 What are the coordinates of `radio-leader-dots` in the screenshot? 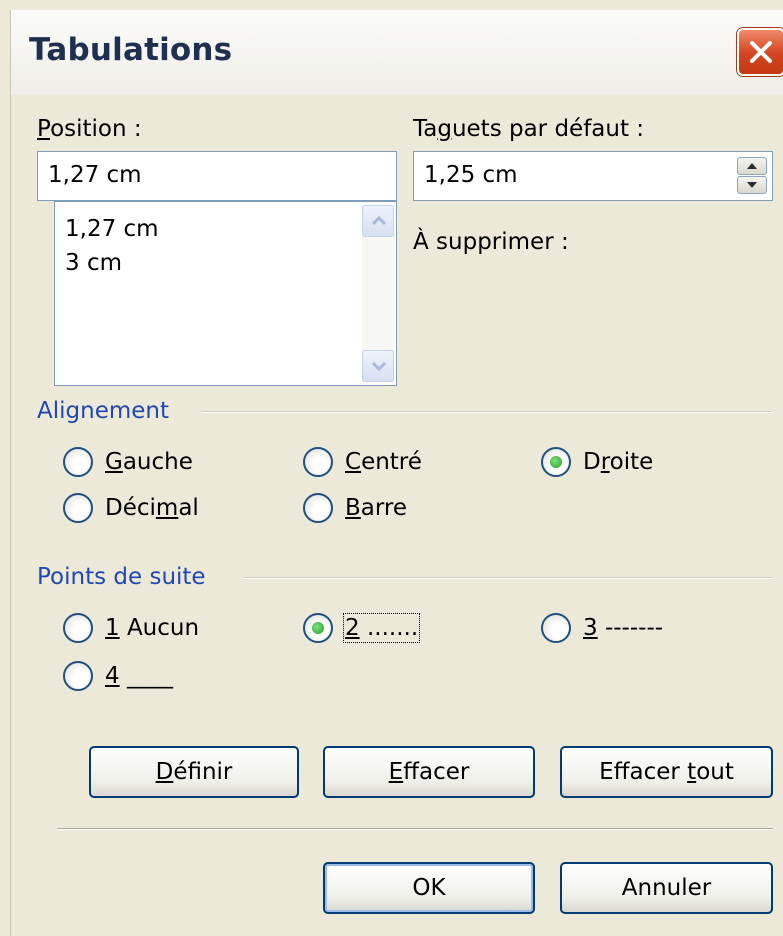 It's located at (318, 628).